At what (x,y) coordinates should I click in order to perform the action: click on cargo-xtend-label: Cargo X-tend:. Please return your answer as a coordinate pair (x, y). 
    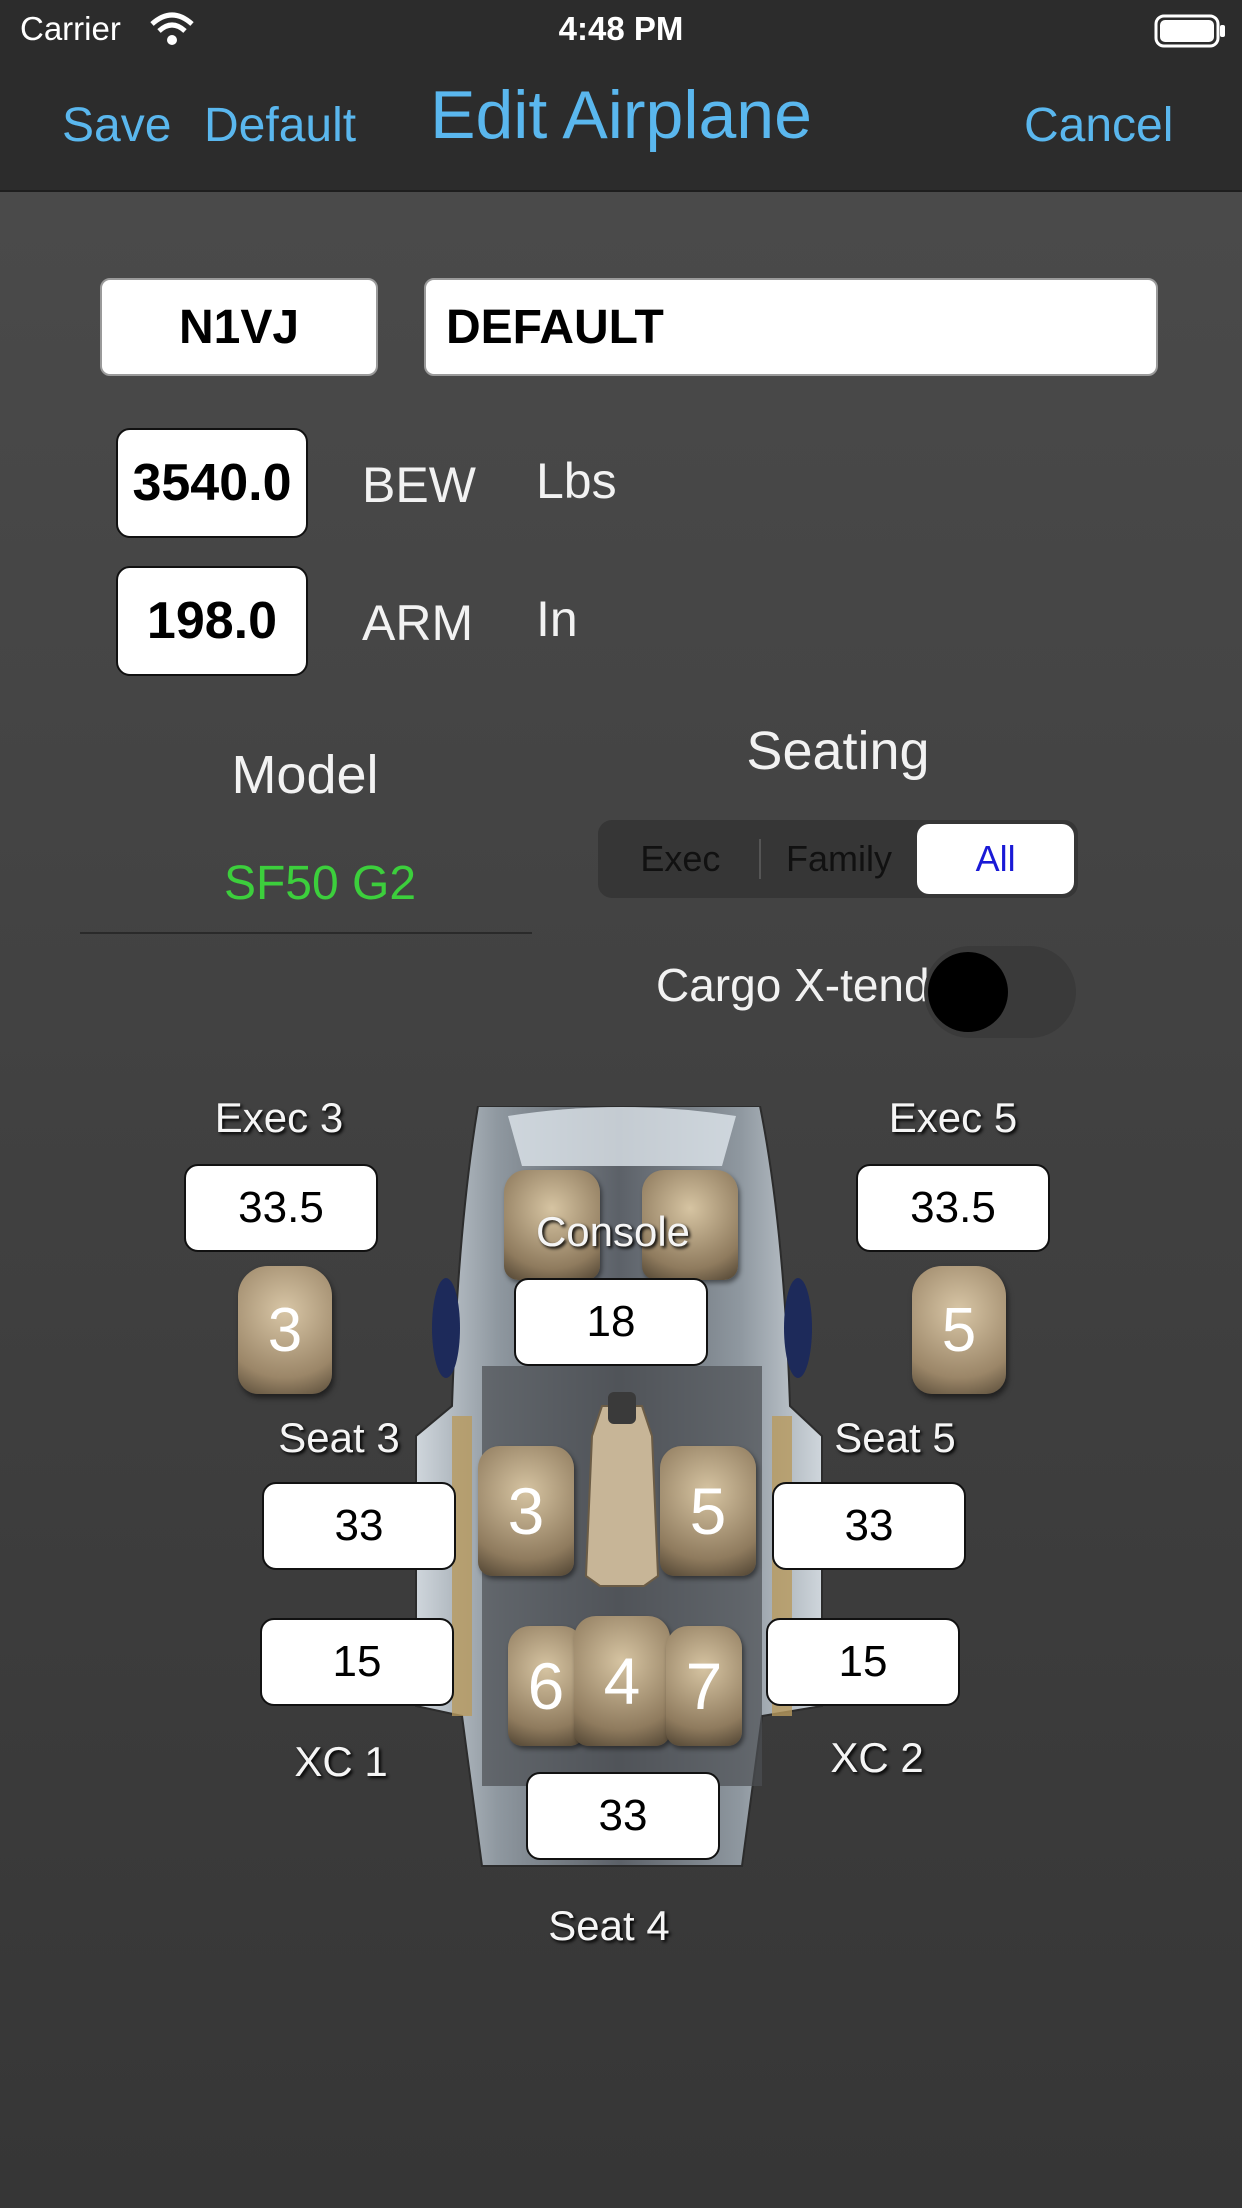
    Looking at the image, I should click on (799, 985).